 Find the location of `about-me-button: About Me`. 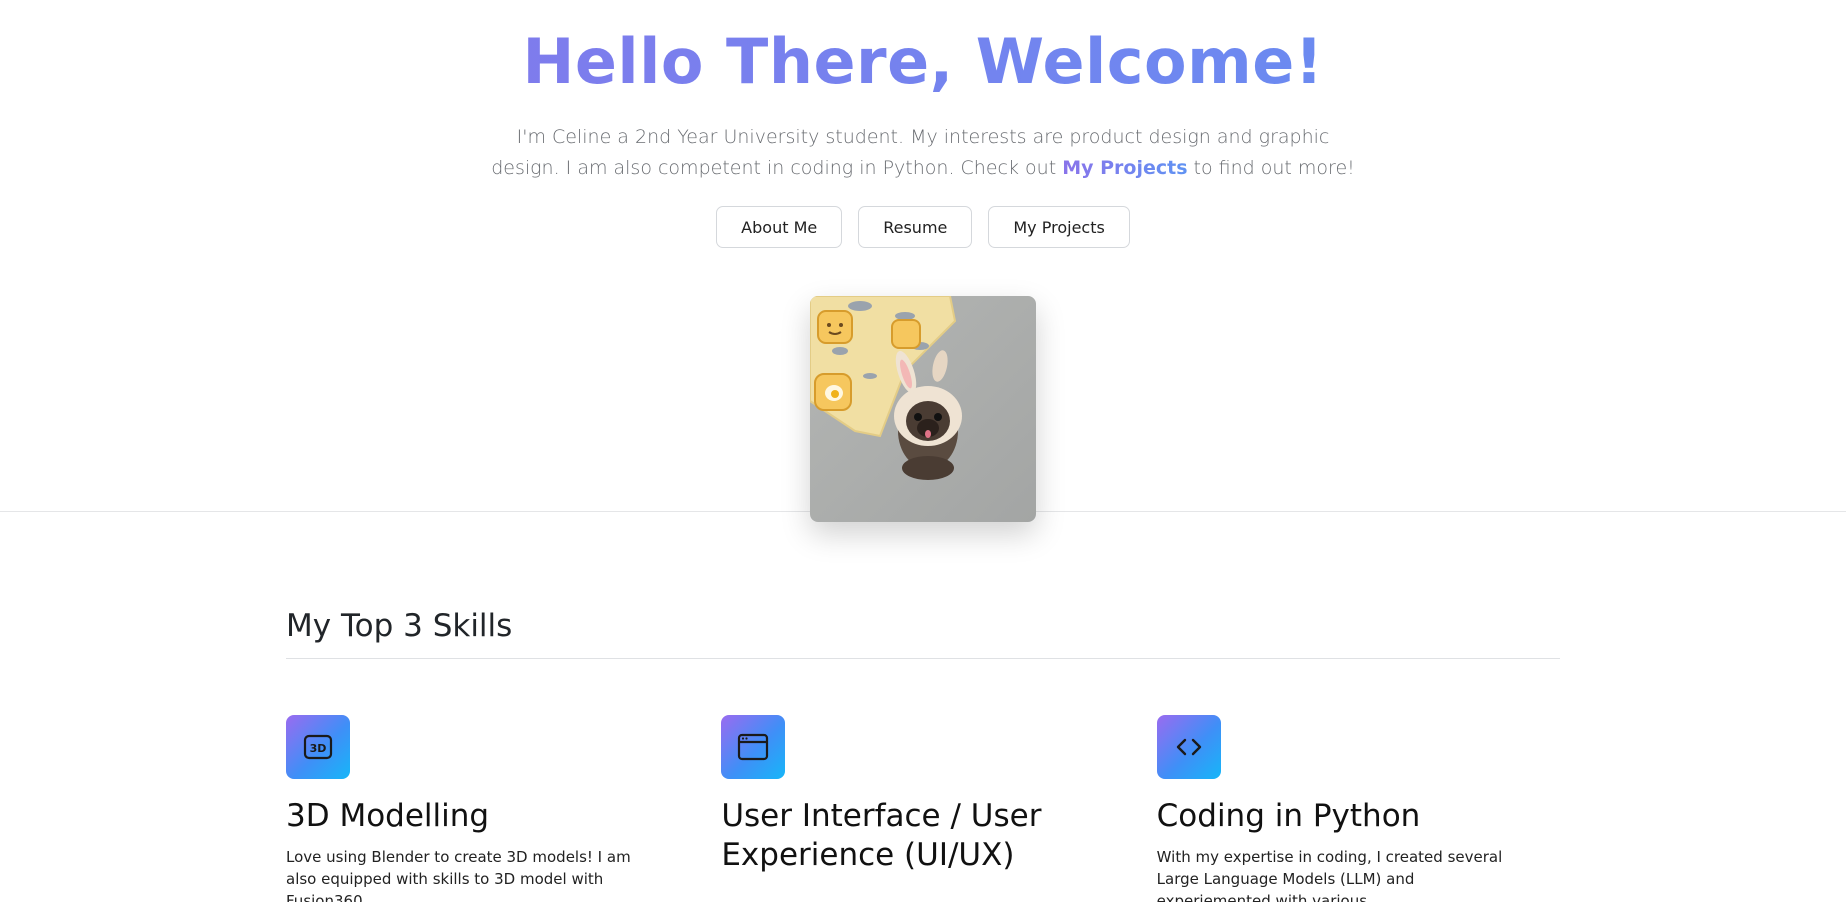

about-me-button: About Me is located at coordinates (779, 227).